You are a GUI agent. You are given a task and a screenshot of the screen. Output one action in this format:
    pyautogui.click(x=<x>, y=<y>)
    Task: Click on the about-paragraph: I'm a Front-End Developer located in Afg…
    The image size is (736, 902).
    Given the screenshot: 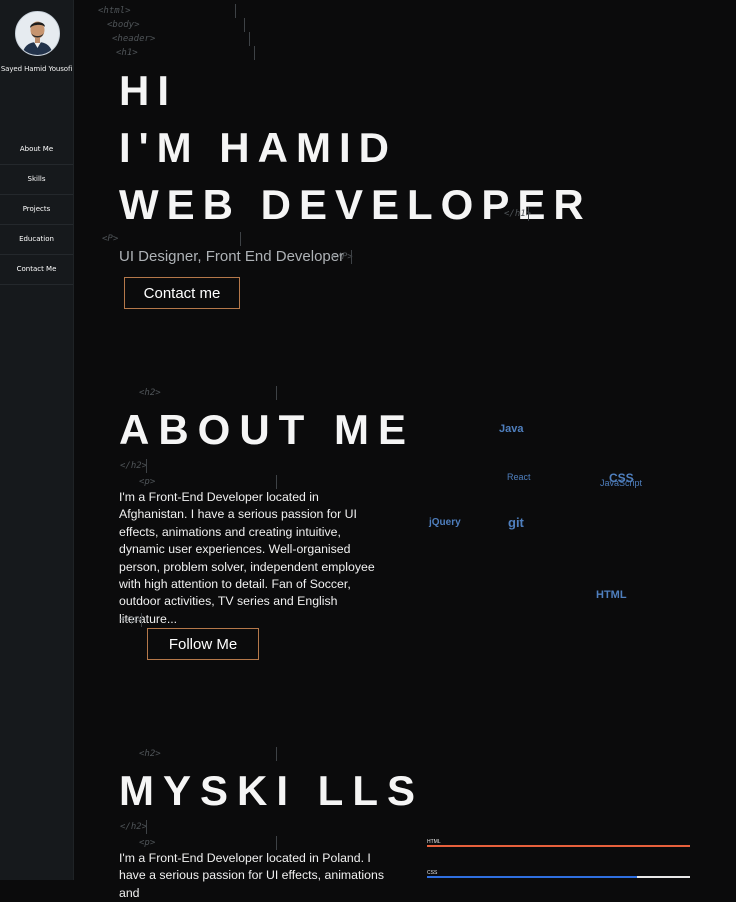 What is the action you would take?
    pyautogui.click(x=247, y=558)
    